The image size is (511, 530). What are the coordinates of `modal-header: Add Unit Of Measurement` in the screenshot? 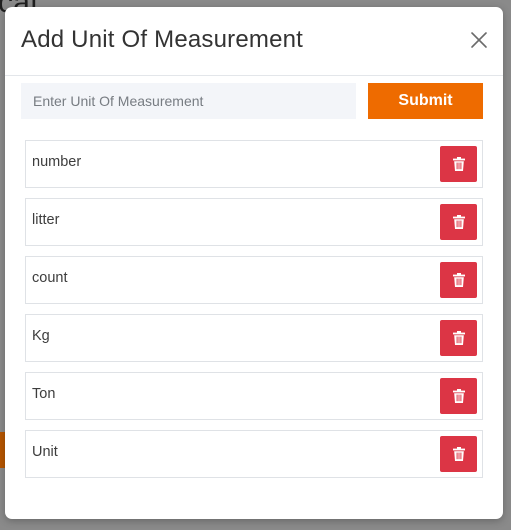 It's located at (254, 41).